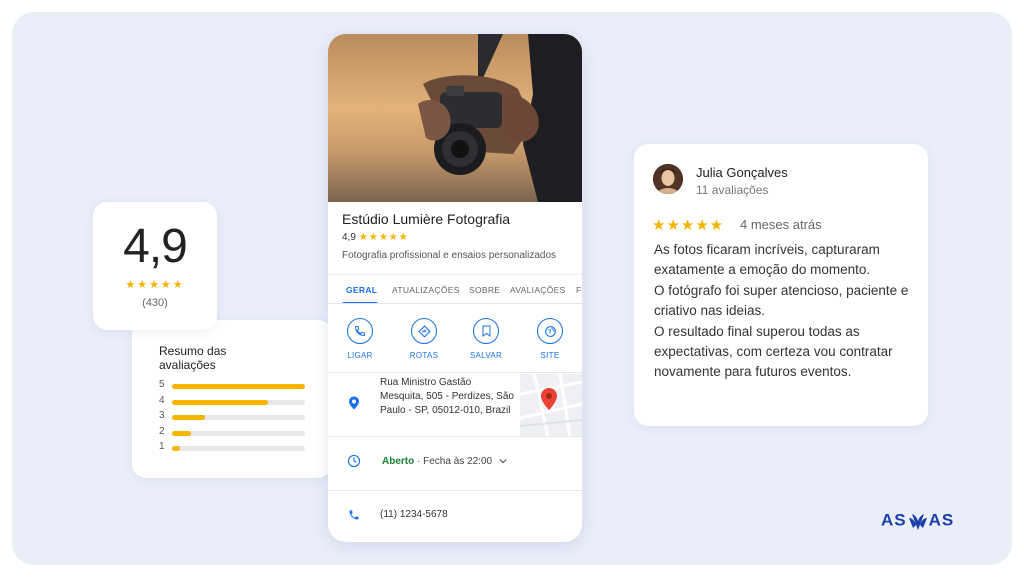  What do you see at coordinates (155, 246) in the screenshot?
I see `rating-value: 4,9` at bounding box center [155, 246].